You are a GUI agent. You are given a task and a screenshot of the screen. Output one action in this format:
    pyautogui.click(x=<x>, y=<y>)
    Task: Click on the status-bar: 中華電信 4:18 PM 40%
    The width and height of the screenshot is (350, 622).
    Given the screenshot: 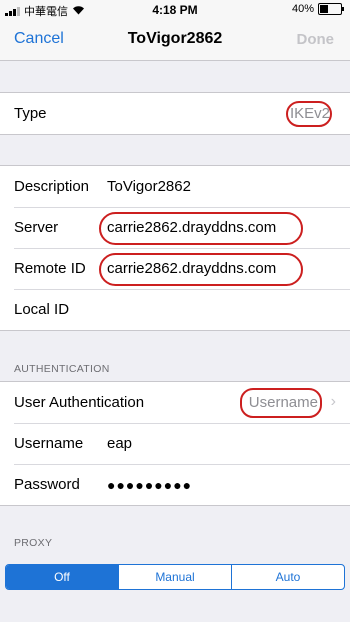 What is the action you would take?
    pyautogui.click(x=175, y=10)
    